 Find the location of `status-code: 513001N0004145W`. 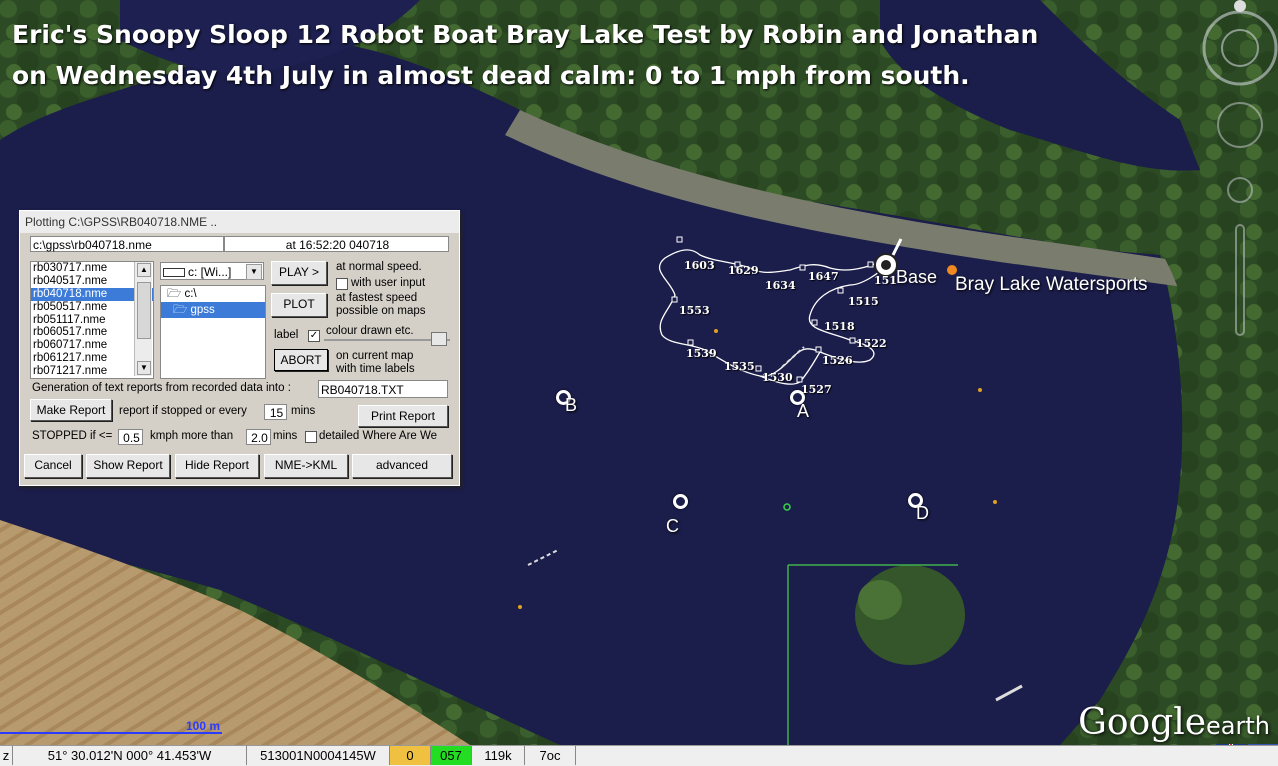

status-code: 513001N0004145W is located at coordinates (318, 755).